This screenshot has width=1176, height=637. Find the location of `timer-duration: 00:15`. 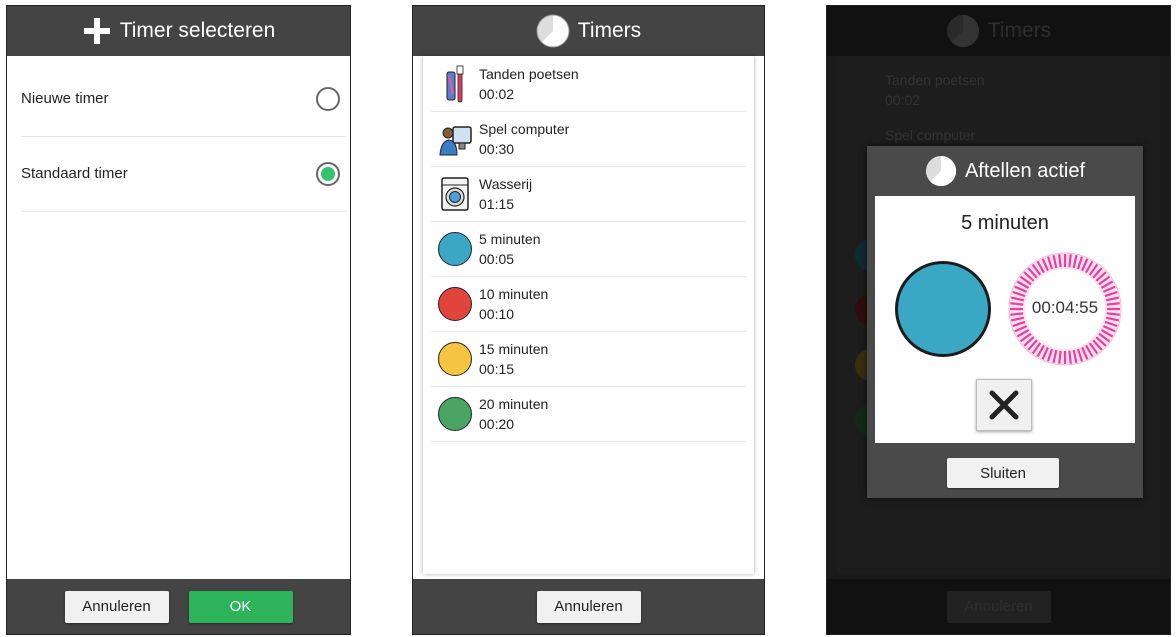

timer-duration: 00:15 is located at coordinates (497, 368).